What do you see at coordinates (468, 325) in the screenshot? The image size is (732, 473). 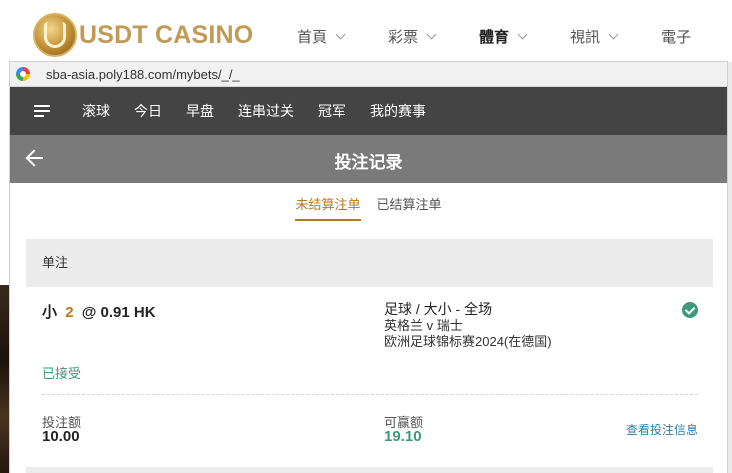 I see `event-info: 足球 / 大小 - 全场 英格兰 v 瑞士 欧洲足球锦标赛2024(在德国)` at bounding box center [468, 325].